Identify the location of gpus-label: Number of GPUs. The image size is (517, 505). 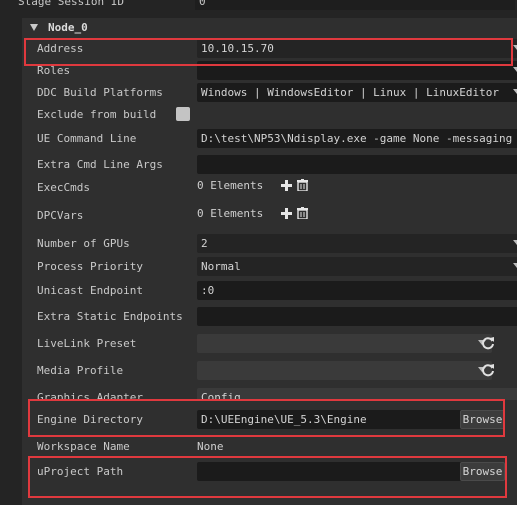
(83, 243).